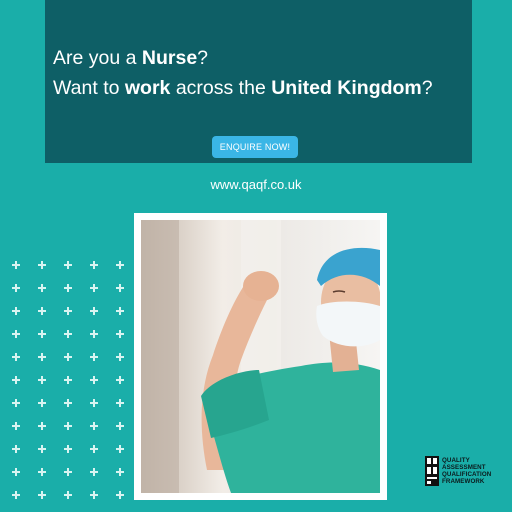 The image size is (512, 512). What do you see at coordinates (89, 88) in the screenshot?
I see `headline-text: Want to` at bounding box center [89, 88].